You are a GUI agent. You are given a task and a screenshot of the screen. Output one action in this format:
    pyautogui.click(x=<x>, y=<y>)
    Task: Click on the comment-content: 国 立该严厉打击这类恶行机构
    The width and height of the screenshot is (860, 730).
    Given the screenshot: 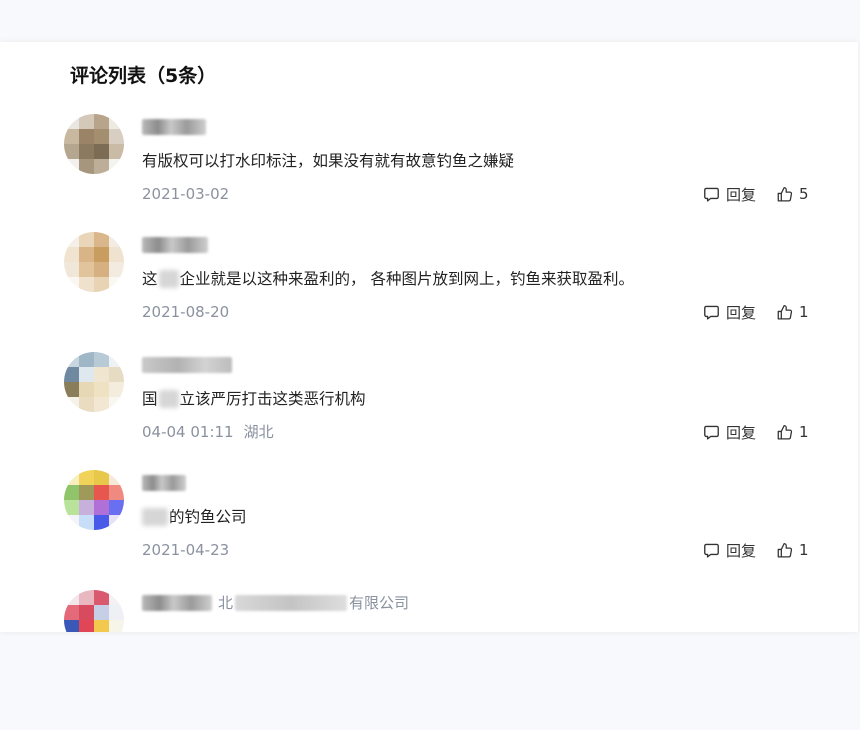 What is the action you would take?
    pyautogui.click(x=254, y=399)
    